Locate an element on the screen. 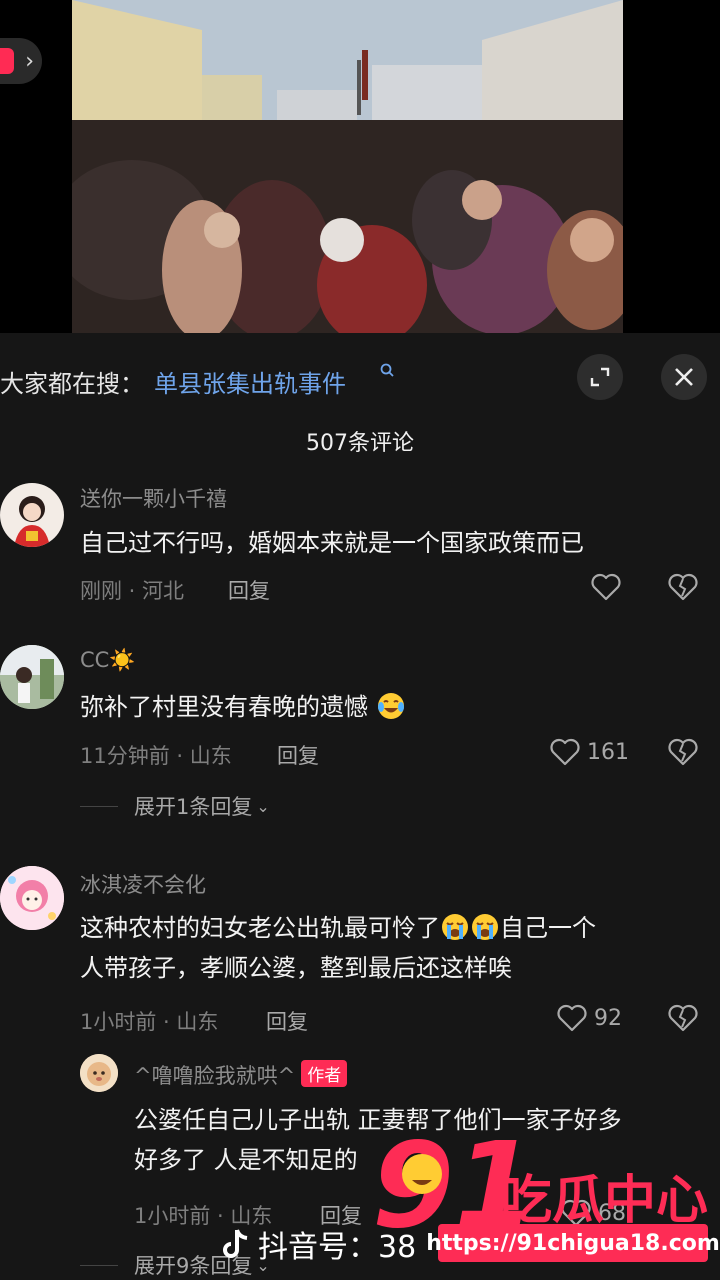 The image size is (720, 1280). expand-replies-button: 展开1条回复 ⌄ is located at coordinates (175, 806).